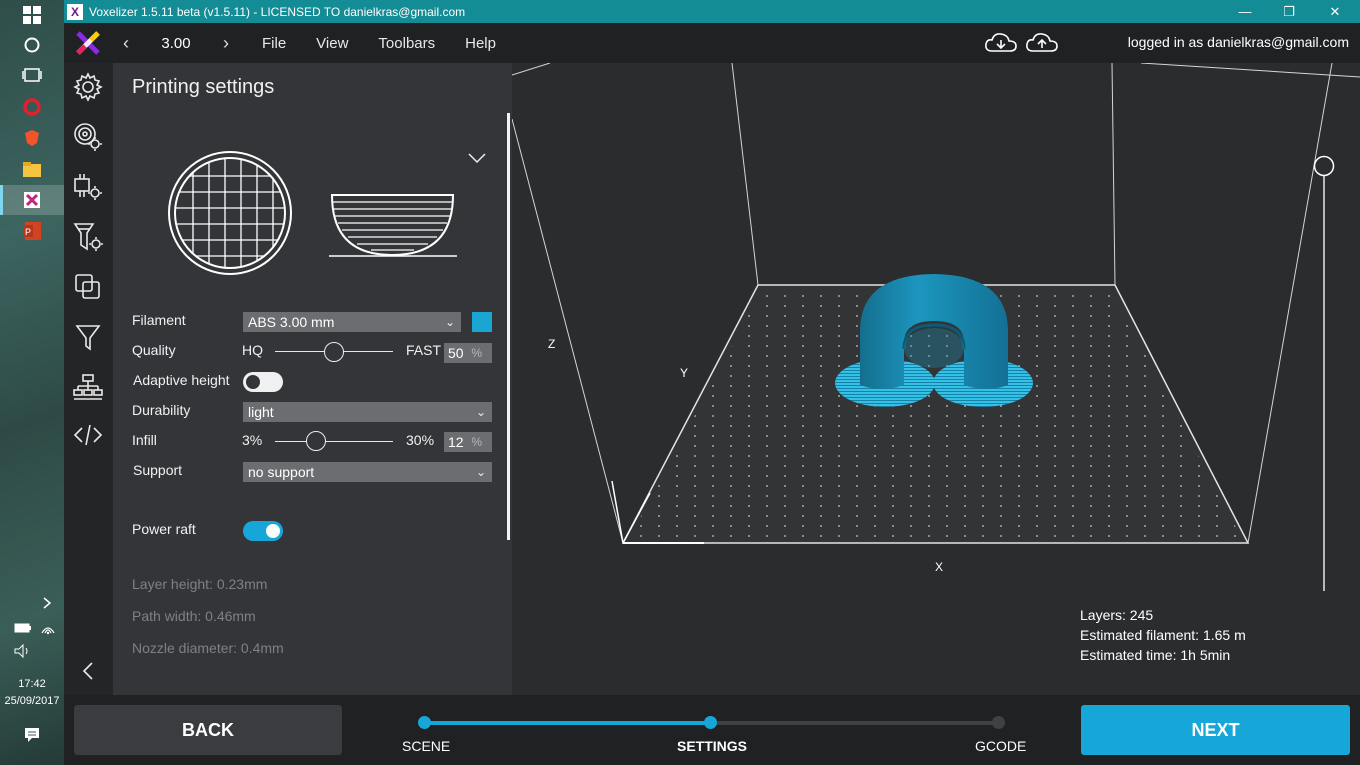 Image resolution: width=1360 pixels, height=765 pixels. I want to click on quality-percent-input: 50 %, so click(468, 353).